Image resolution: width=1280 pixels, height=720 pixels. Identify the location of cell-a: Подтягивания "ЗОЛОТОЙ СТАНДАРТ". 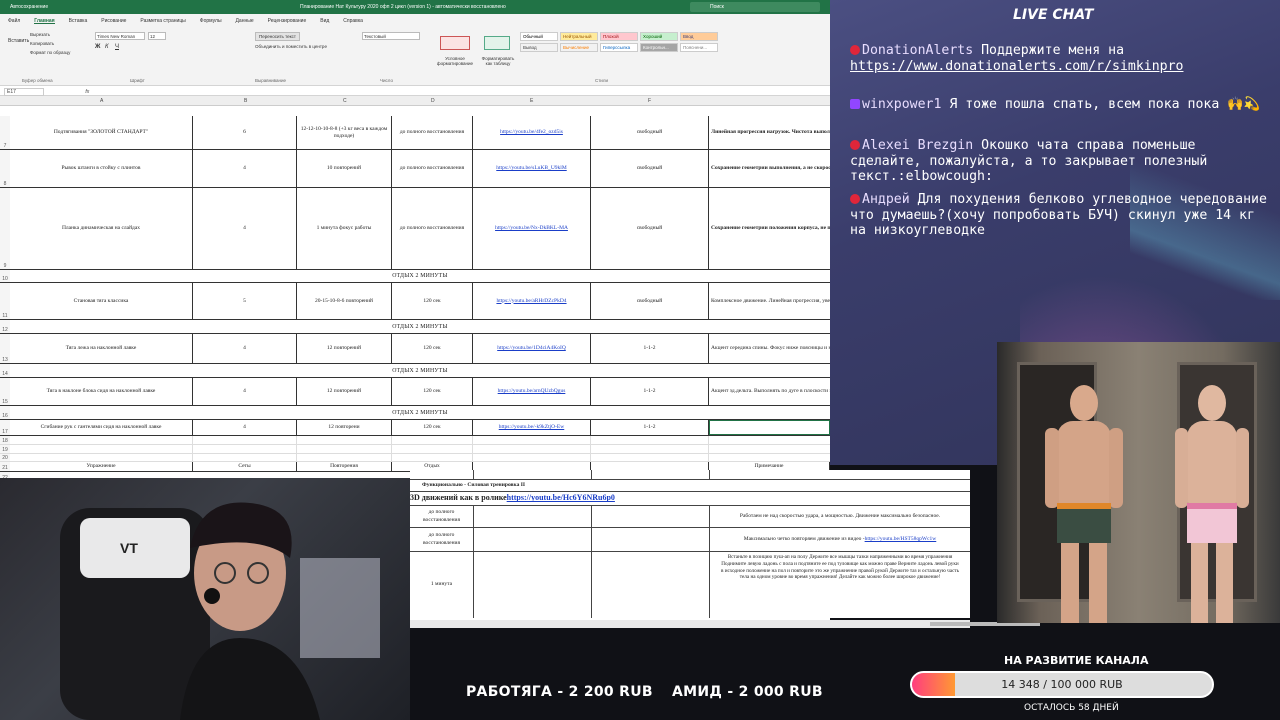
(101, 132).